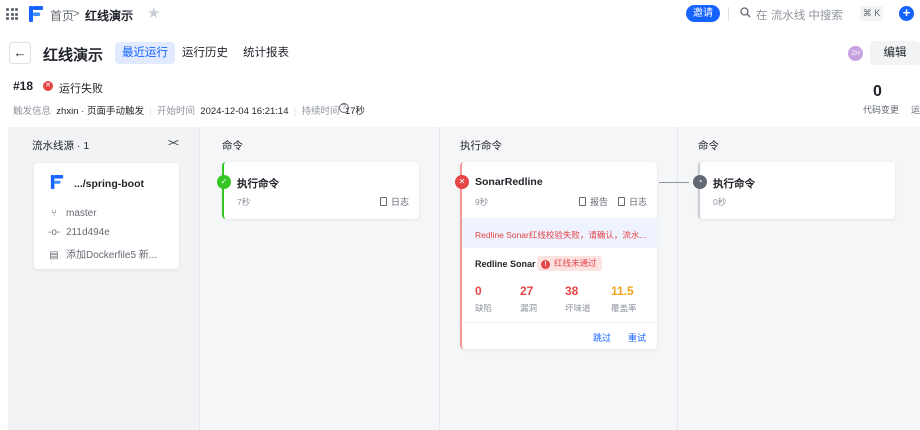  What do you see at coordinates (153, 13) in the screenshot?
I see `star-icon: ★` at bounding box center [153, 13].